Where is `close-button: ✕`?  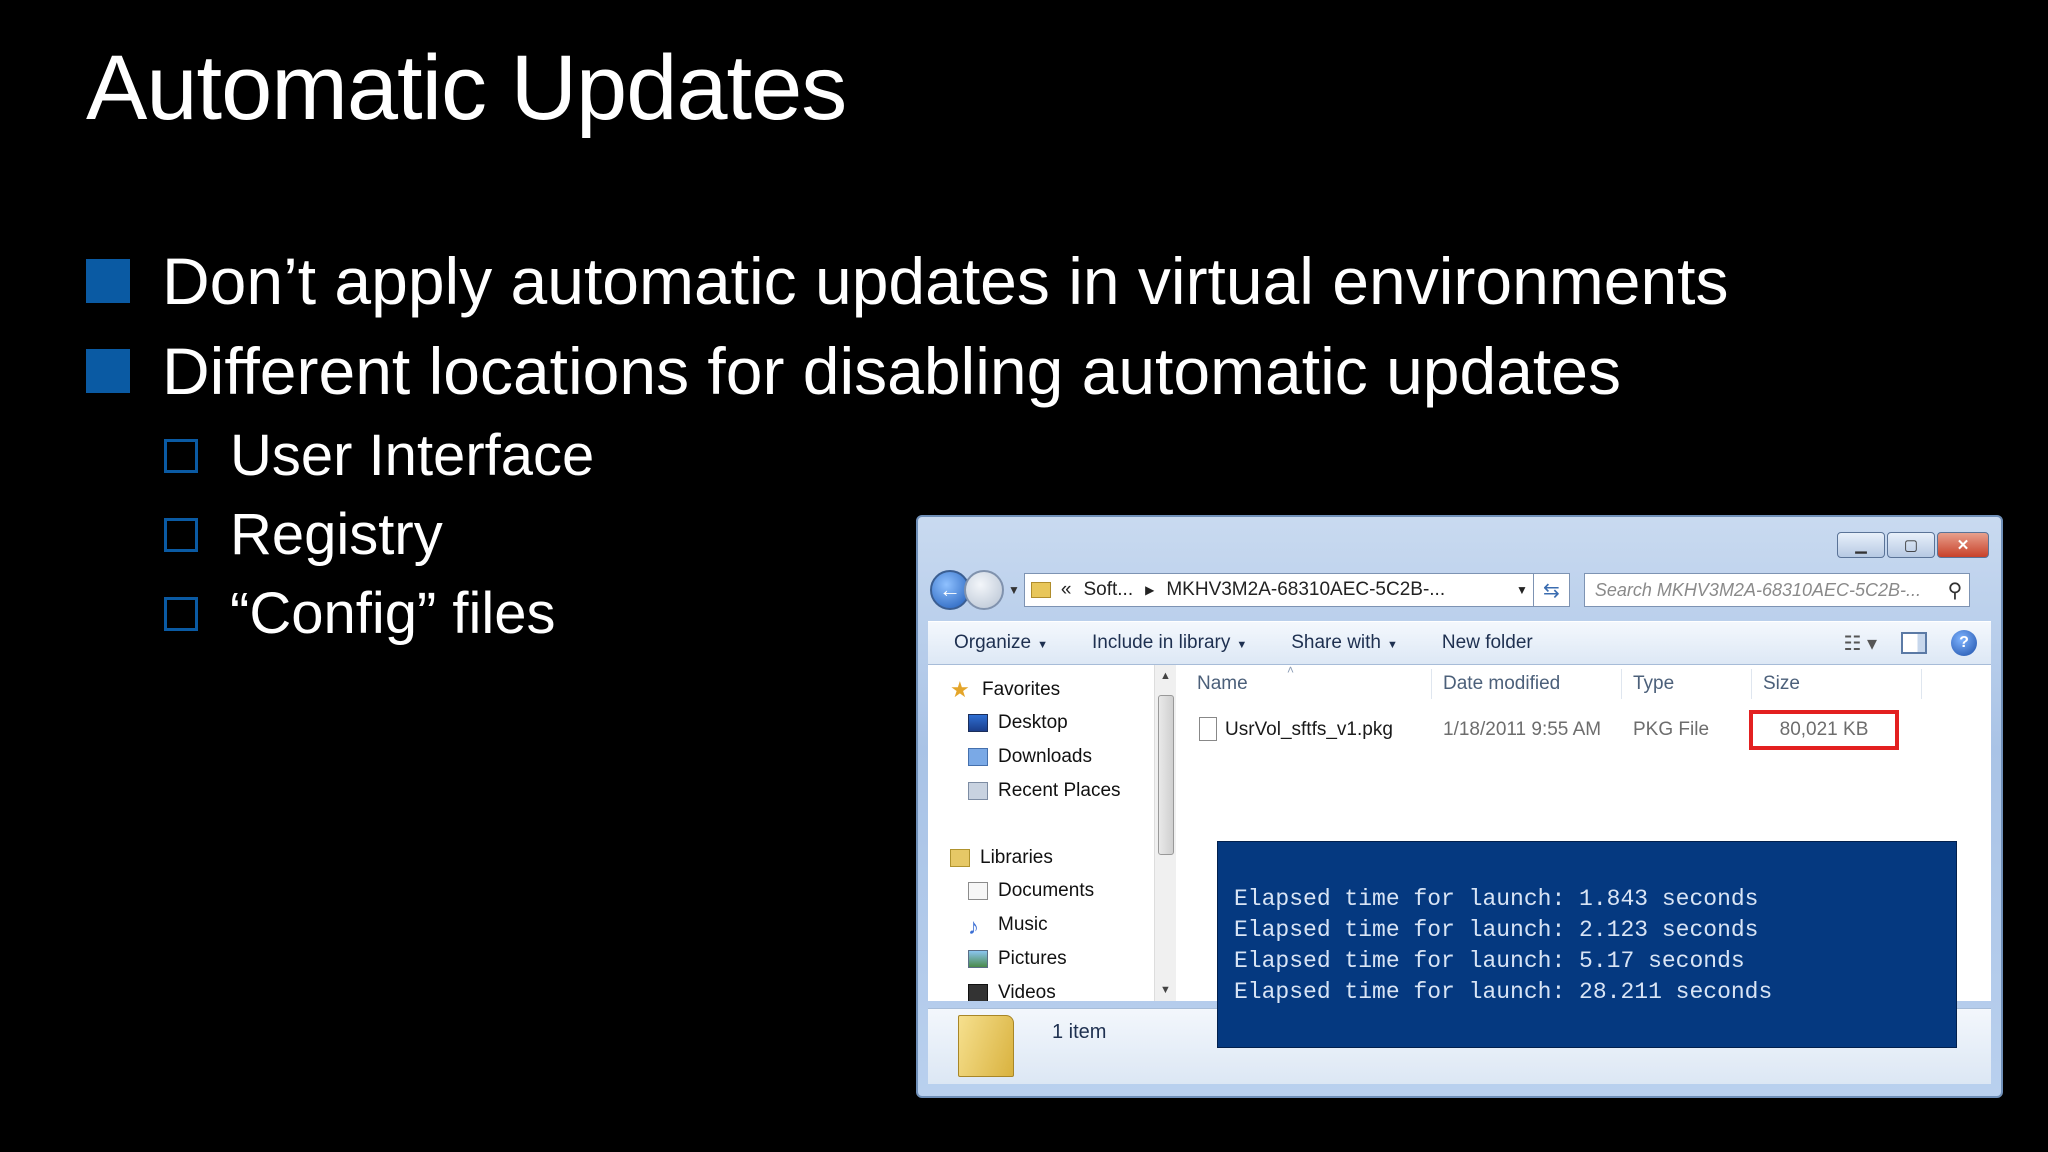
close-button: ✕ is located at coordinates (1963, 545).